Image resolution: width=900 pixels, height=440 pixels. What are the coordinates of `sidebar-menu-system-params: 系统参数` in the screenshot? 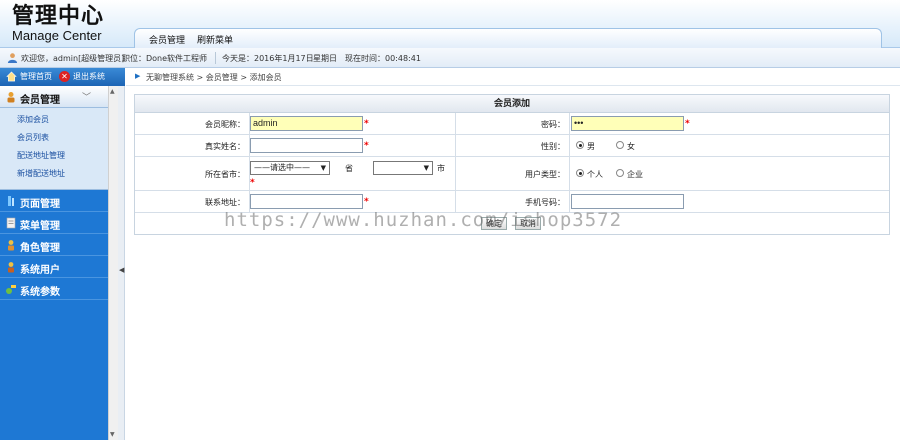 It's located at (54, 289).